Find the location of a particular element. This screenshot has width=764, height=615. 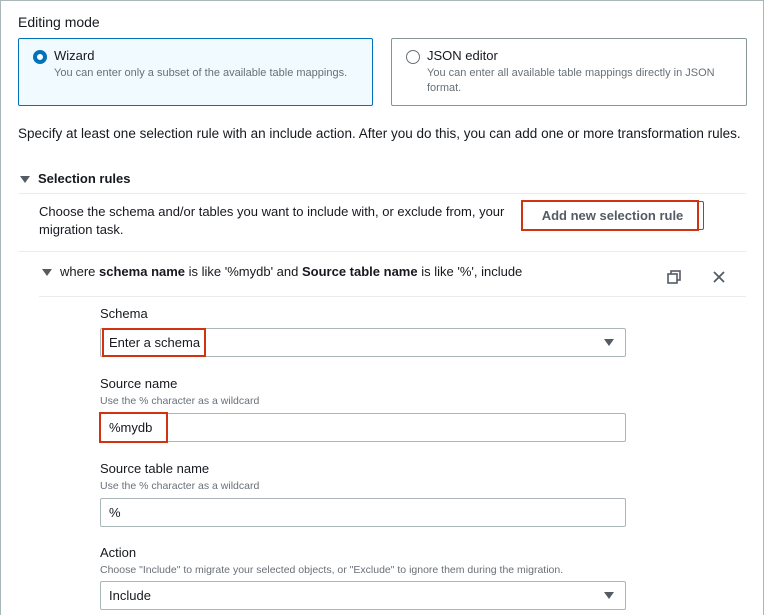

editing-mode-label: Editing mode is located at coordinates (59, 22).